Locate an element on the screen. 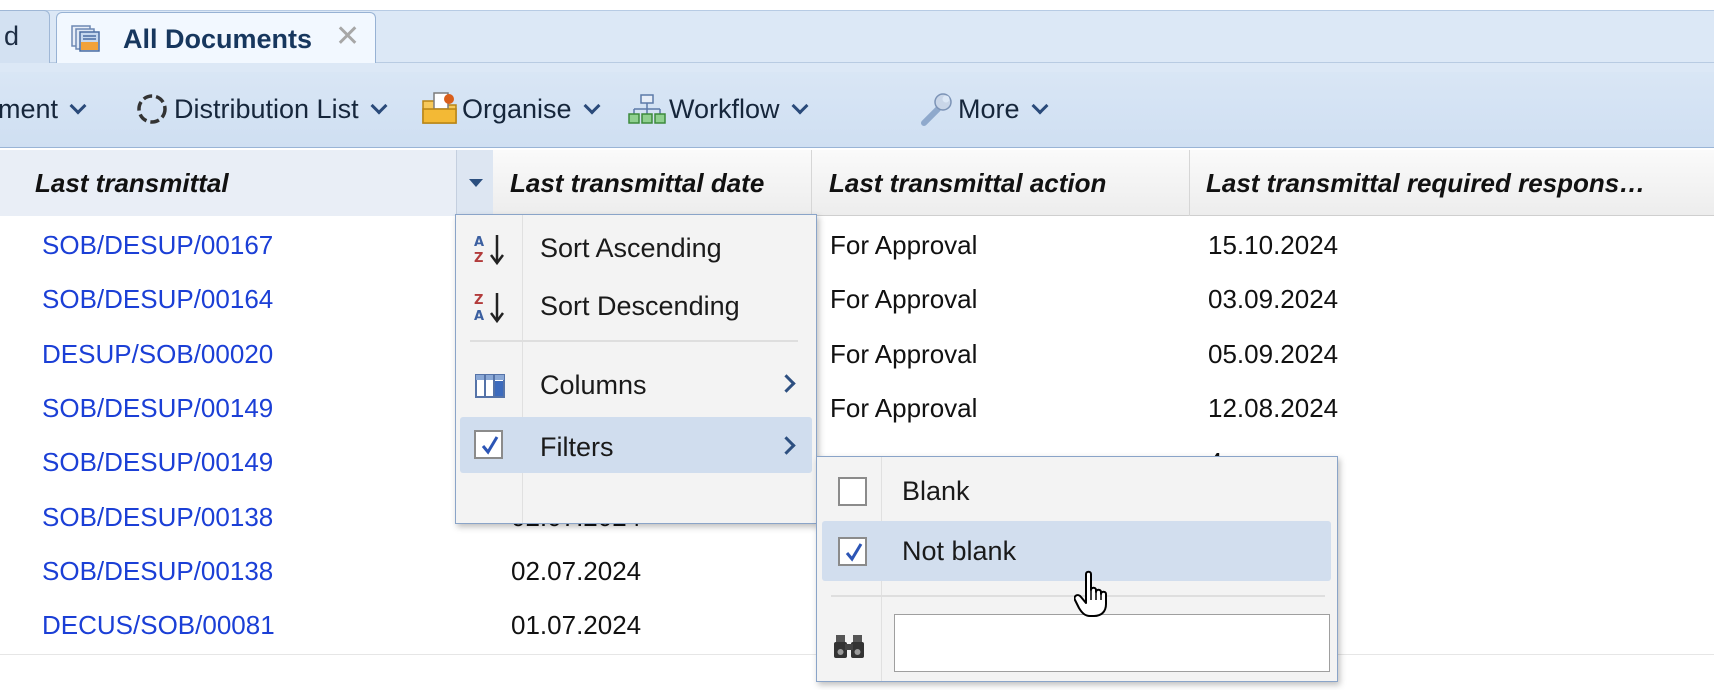  filter-search-input is located at coordinates (1112, 643).